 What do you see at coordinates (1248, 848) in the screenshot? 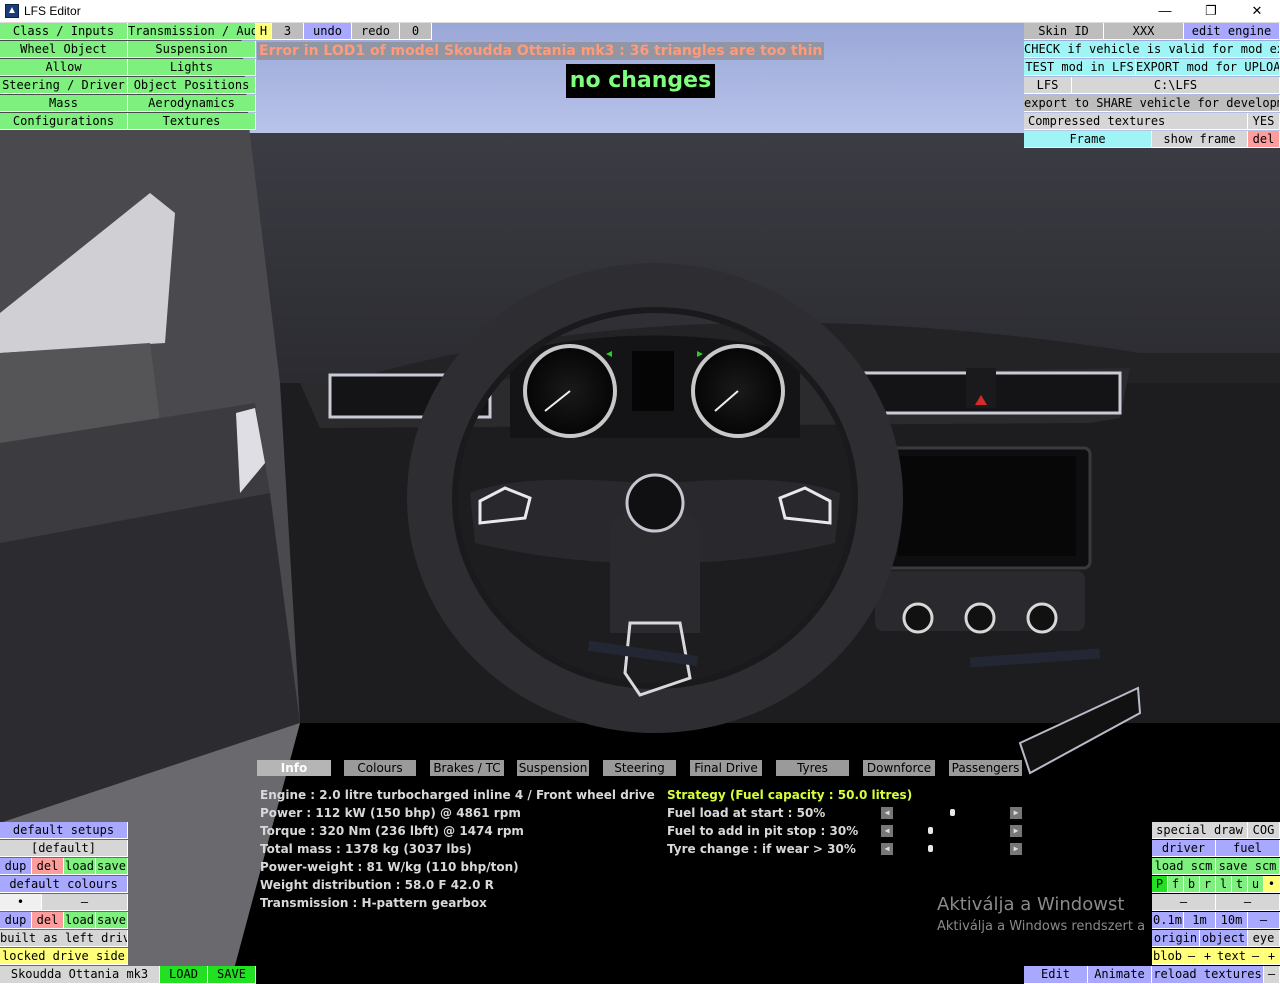
I see `fuel-button: fuel` at bounding box center [1248, 848].